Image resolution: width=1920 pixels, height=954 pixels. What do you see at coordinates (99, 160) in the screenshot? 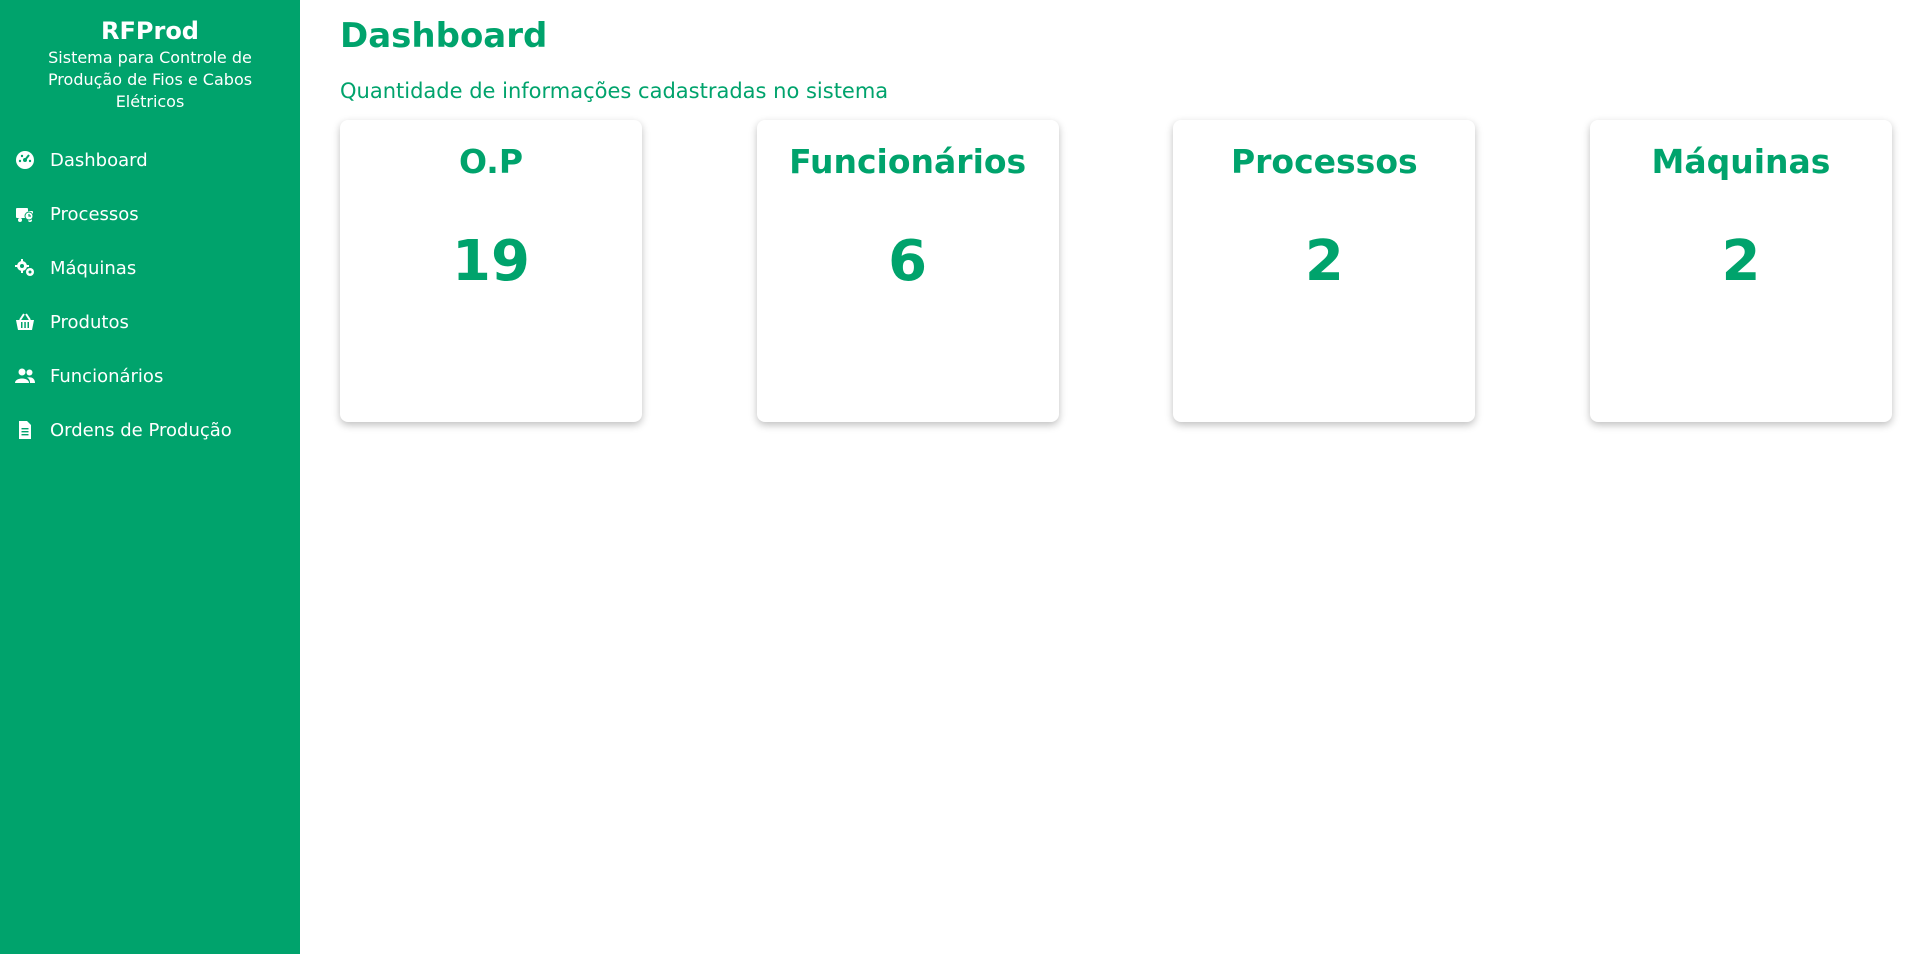
I see `sidebar-item-label: Dashboard` at bounding box center [99, 160].